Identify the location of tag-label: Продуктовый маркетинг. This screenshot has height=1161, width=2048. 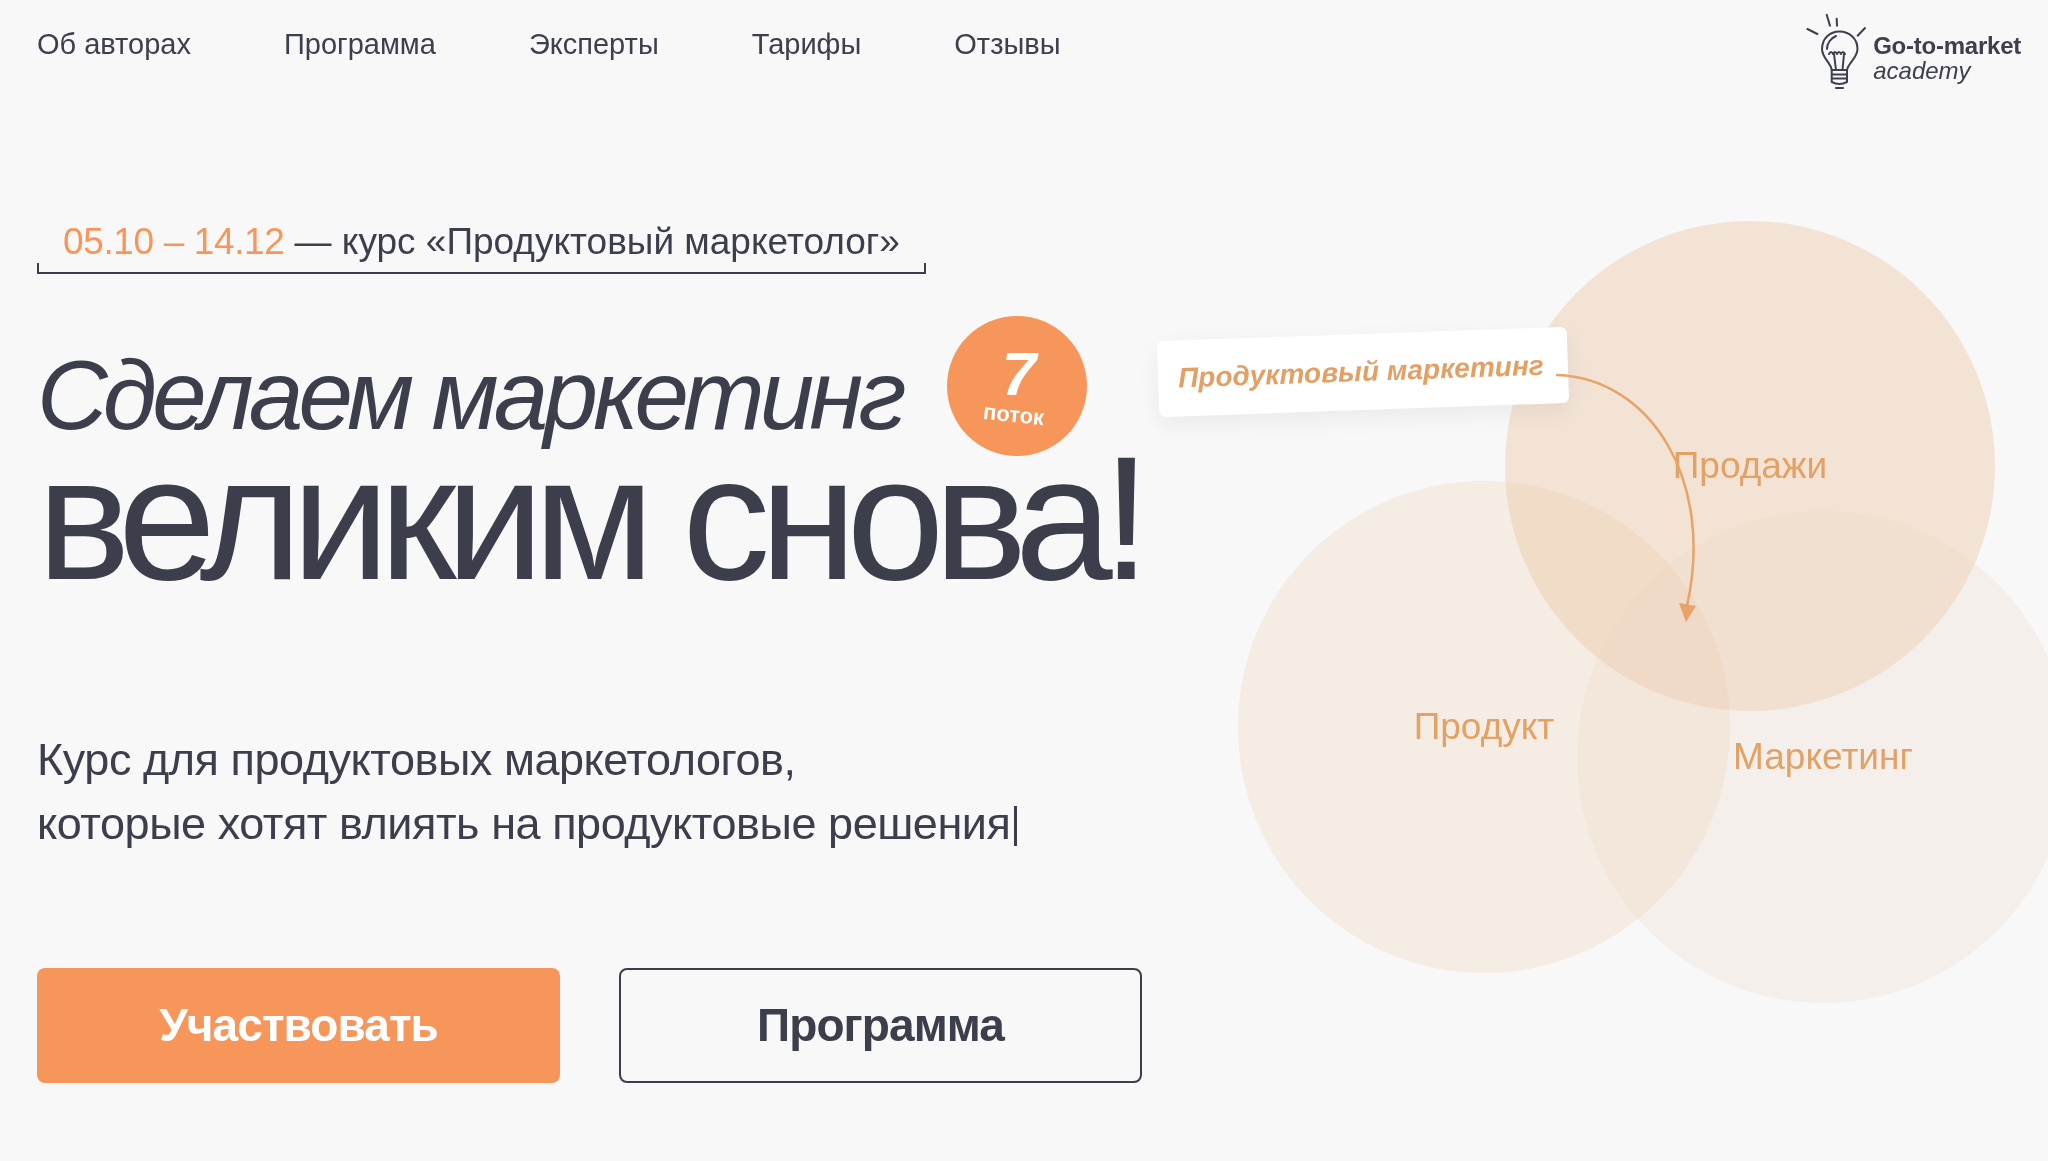
(1361, 372).